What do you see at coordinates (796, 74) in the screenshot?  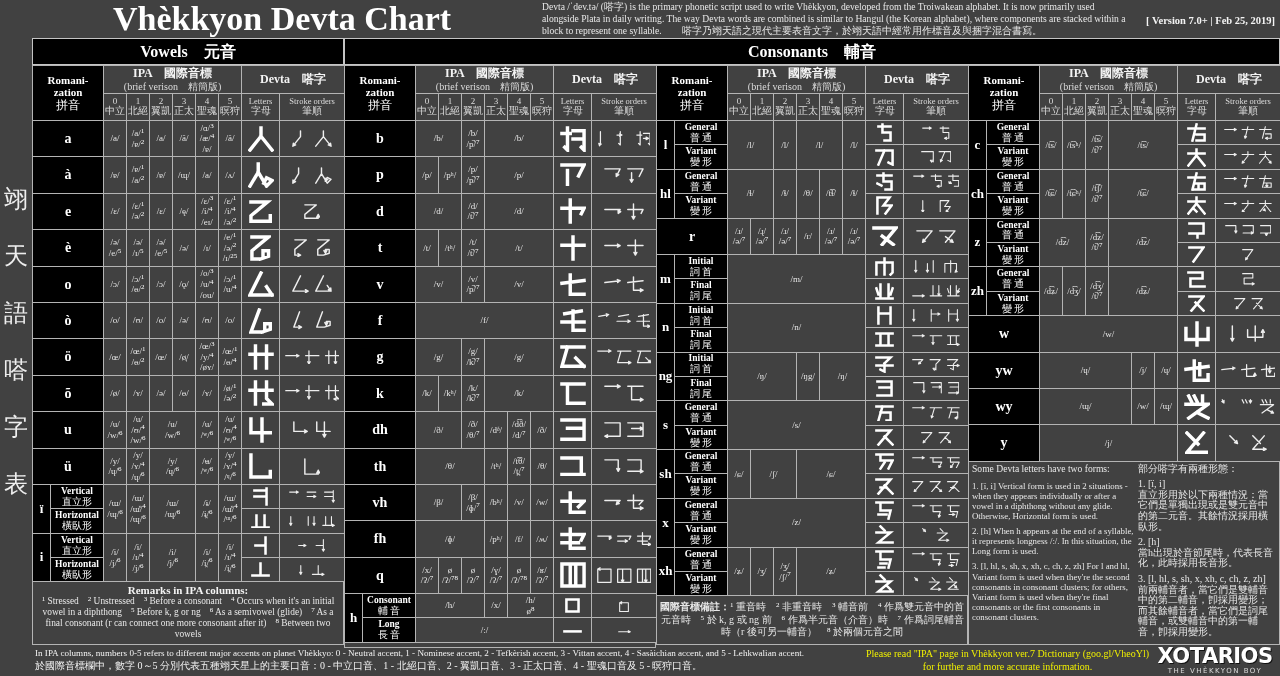 I see `column-header: IPA 國際音標` at bounding box center [796, 74].